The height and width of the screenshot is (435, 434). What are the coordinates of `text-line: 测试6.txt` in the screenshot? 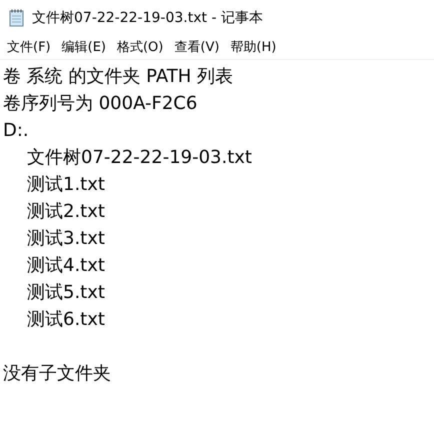 It's located at (66, 320).